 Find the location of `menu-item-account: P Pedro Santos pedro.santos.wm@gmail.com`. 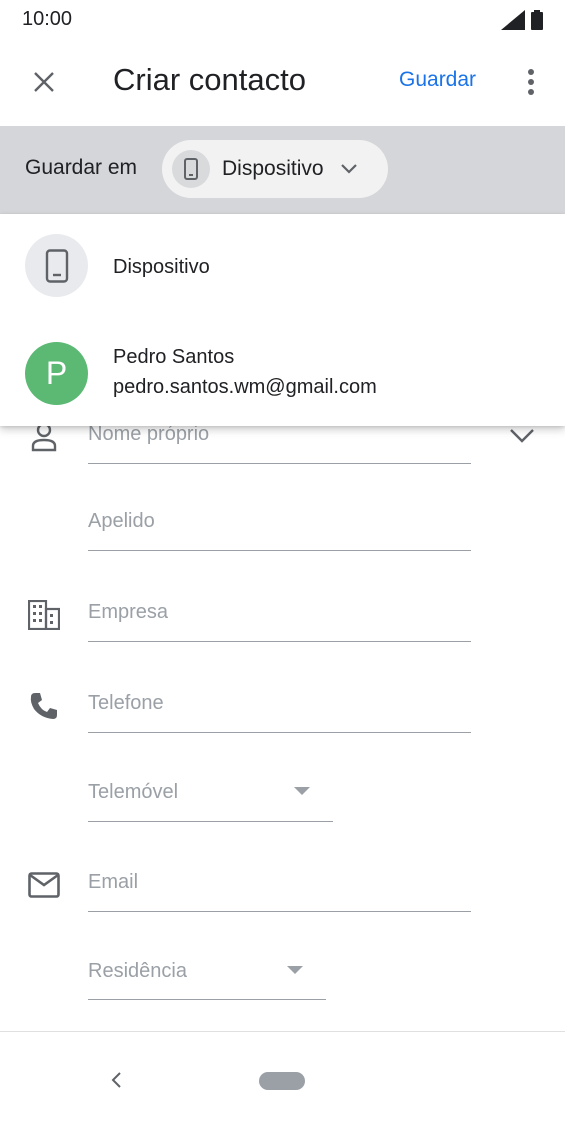

menu-item-account: P Pedro Santos pedro.santos.wm@gmail.com is located at coordinates (282, 372).